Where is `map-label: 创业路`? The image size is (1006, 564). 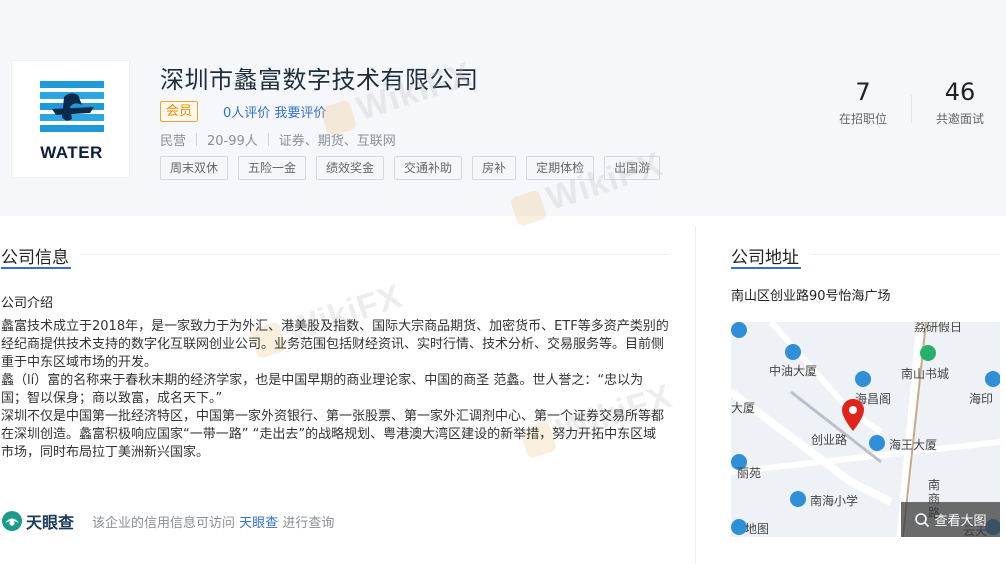 map-label: 创业路 is located at coordinates (829, 440).